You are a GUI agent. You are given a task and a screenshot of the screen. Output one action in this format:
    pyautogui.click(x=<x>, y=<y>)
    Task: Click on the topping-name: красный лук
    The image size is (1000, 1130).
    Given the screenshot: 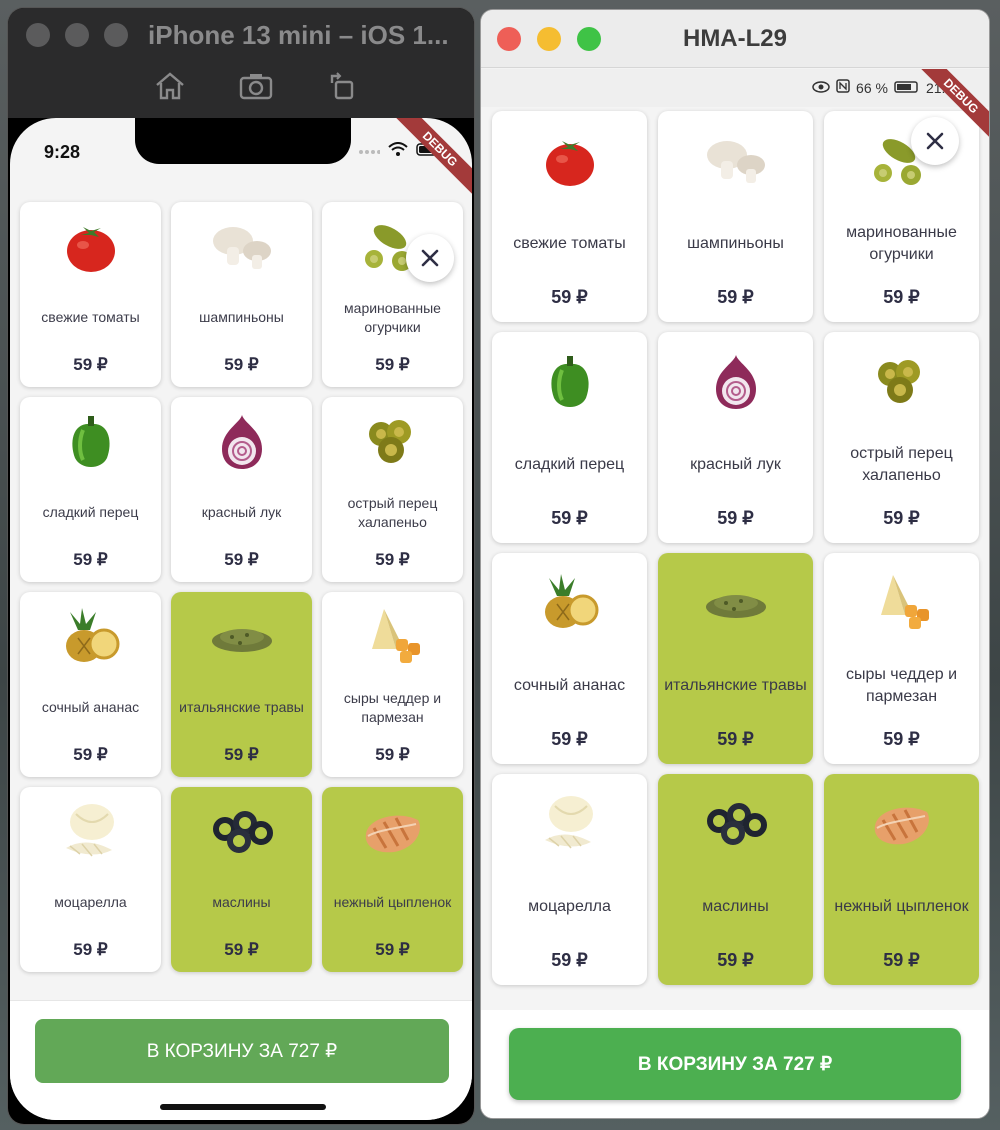 What is the action you would take?
    pyautogui.click(x=735, y=465)
    